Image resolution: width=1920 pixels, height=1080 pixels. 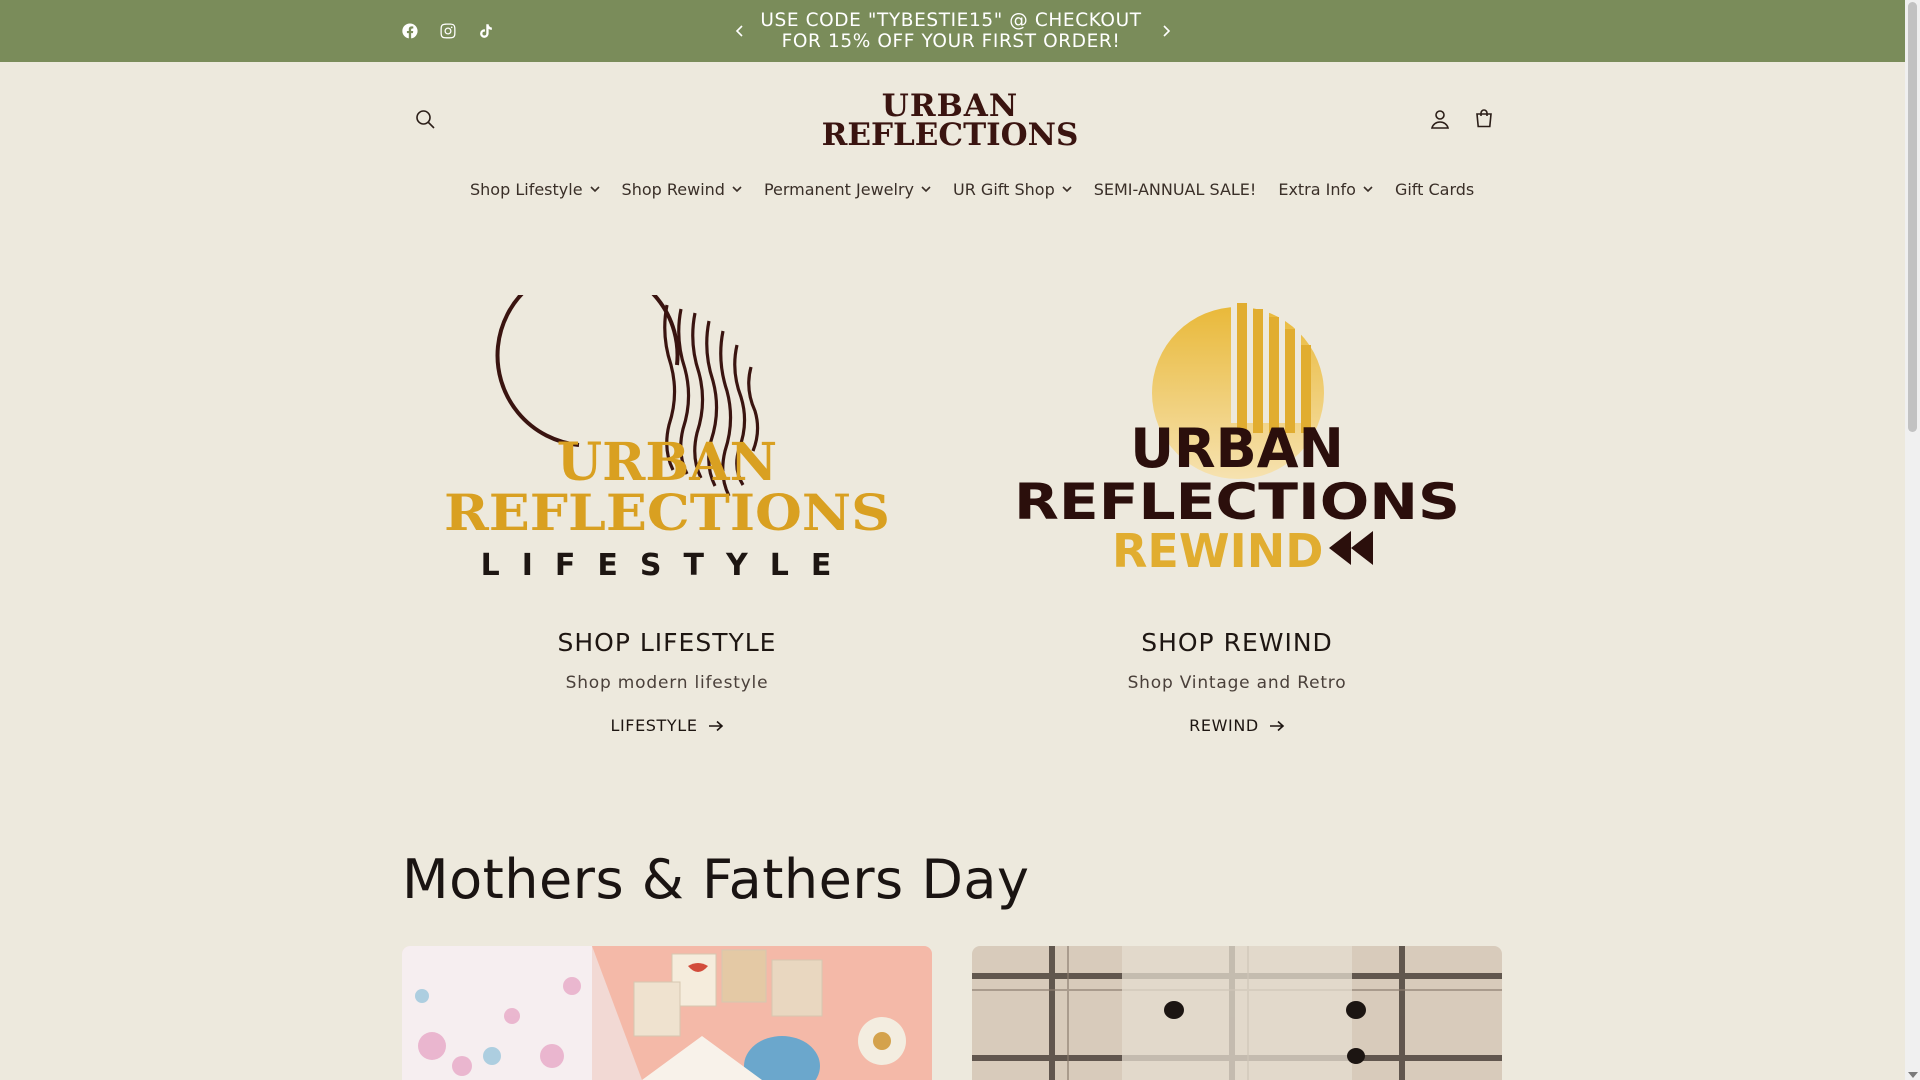 What do you see at coordinates (1912, 540) in the screenshot?
I see `page-scrollbar` at bounding box center [1912, 540].